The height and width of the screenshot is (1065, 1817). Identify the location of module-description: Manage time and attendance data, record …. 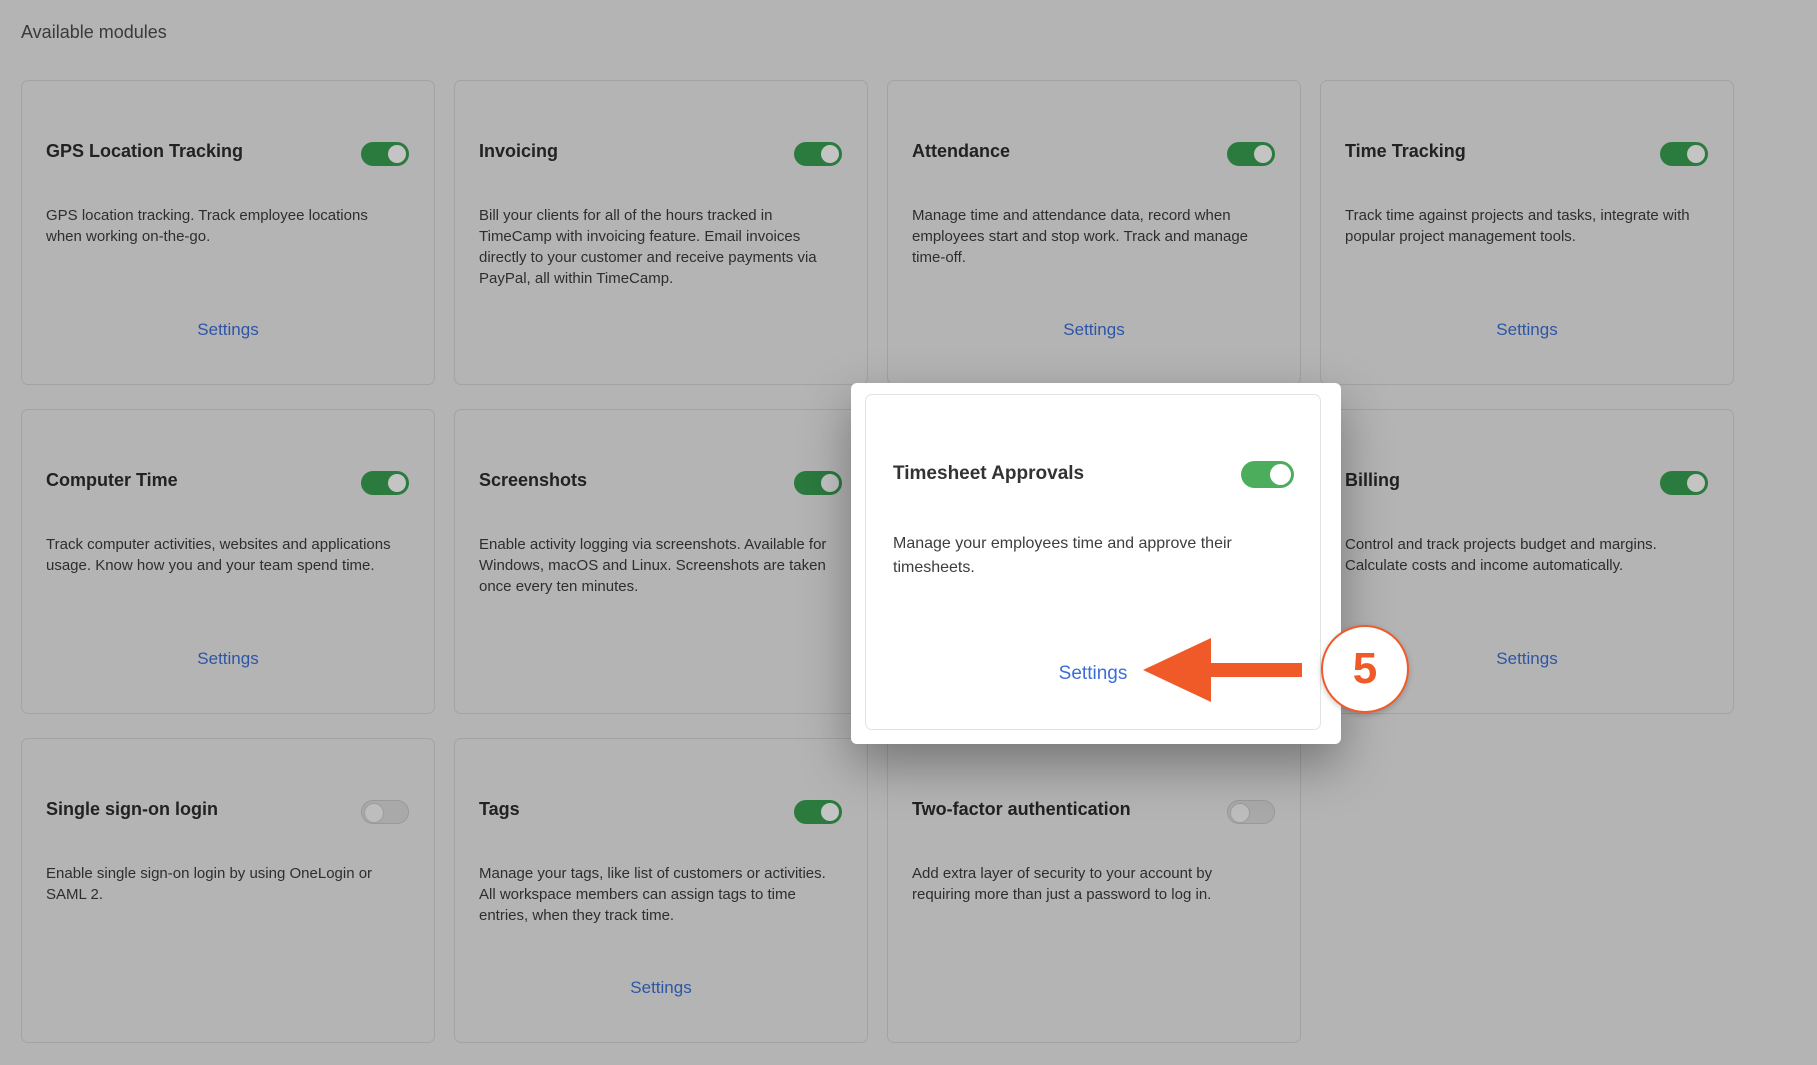
(1080, 236).